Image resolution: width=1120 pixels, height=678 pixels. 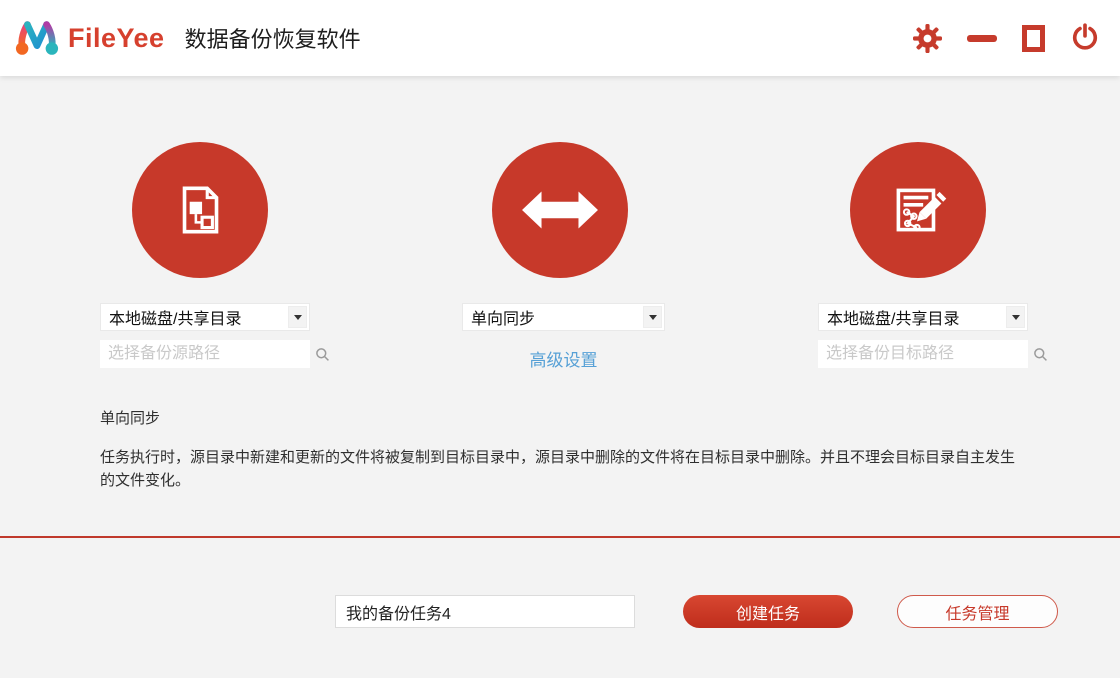 What do you see at coordinates (982, 38) in the screenshot?
I see `minimize-icon` at bounding box center [982, 38].